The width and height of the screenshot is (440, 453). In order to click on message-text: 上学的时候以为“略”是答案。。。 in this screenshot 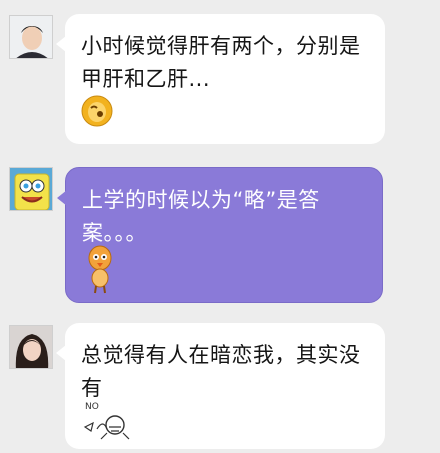, I will do `click(201, 216)`.